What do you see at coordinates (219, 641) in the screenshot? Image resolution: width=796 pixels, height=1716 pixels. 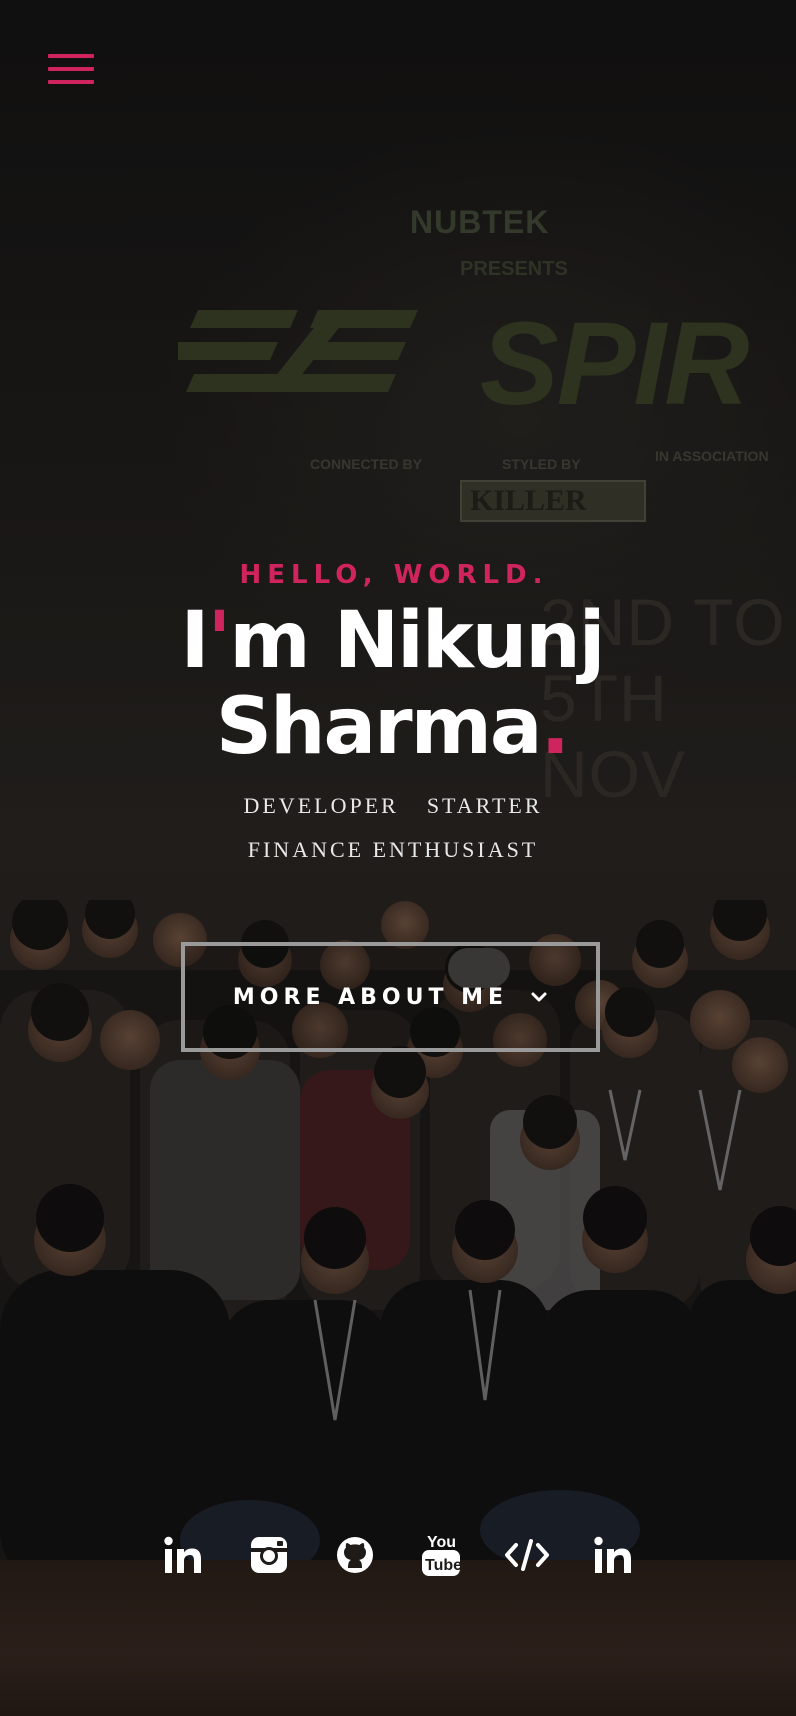 I see `name-apostrophe: '` at bounding box center [219, 641].